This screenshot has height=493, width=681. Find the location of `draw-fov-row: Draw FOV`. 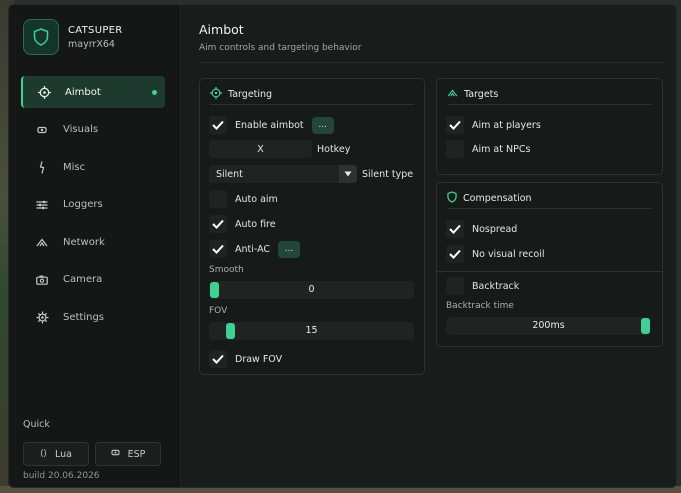

draw-fov-row: Draw FOV is located at coordinates (245, 359).